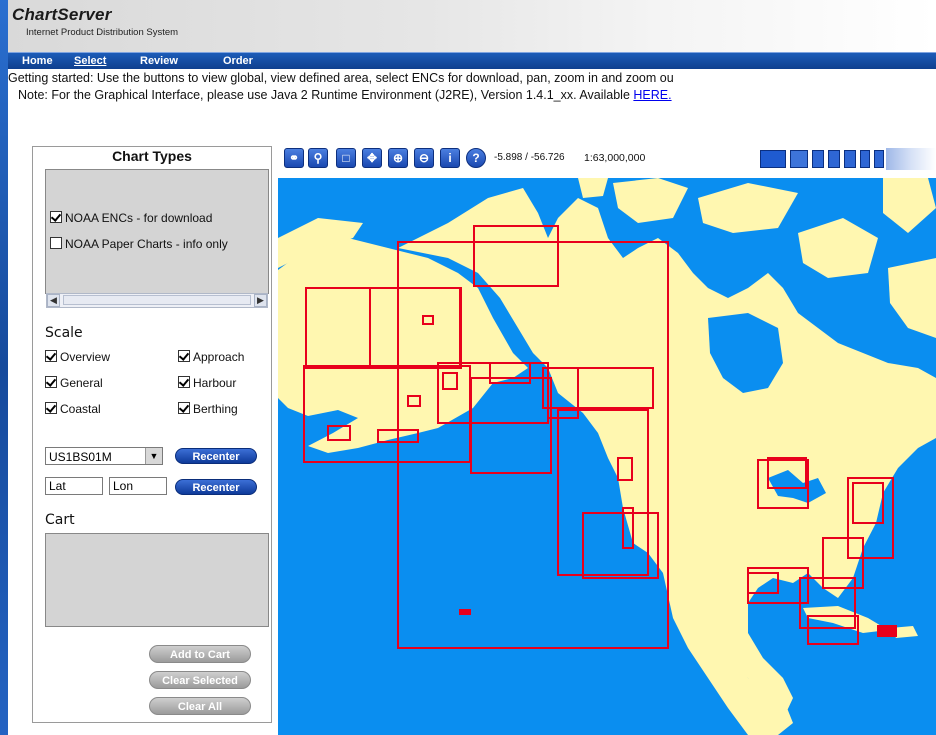 The width and height of the screenshot is (936, 735). Describe the element at coordinates (215, 383) in the screenshot. I see `harbour-label: Harbour` at that location.